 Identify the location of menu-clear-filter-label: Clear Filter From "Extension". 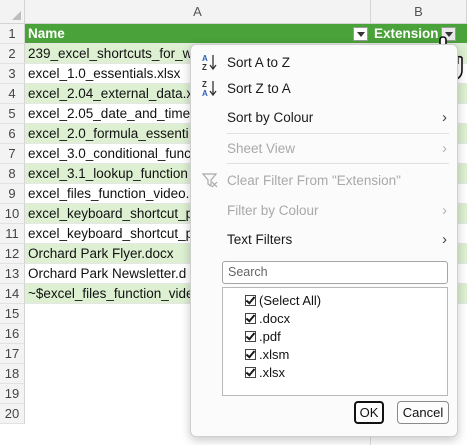
(314, 180).